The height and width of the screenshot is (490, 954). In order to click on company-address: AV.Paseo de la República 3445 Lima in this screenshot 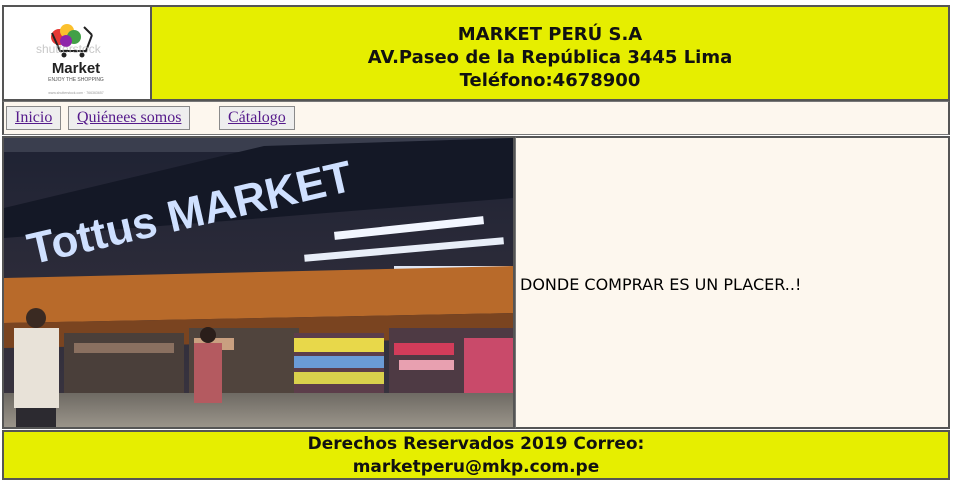, I will do `click(550, 57)`.